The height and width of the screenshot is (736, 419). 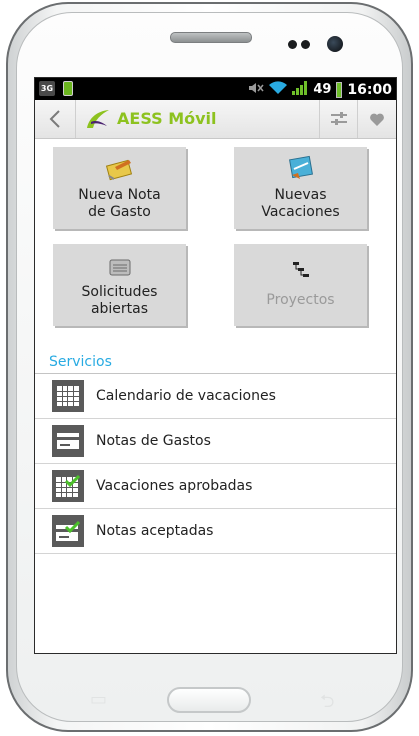 I want to click on projects-tile: Proyectos, so click(x=300, y=285).